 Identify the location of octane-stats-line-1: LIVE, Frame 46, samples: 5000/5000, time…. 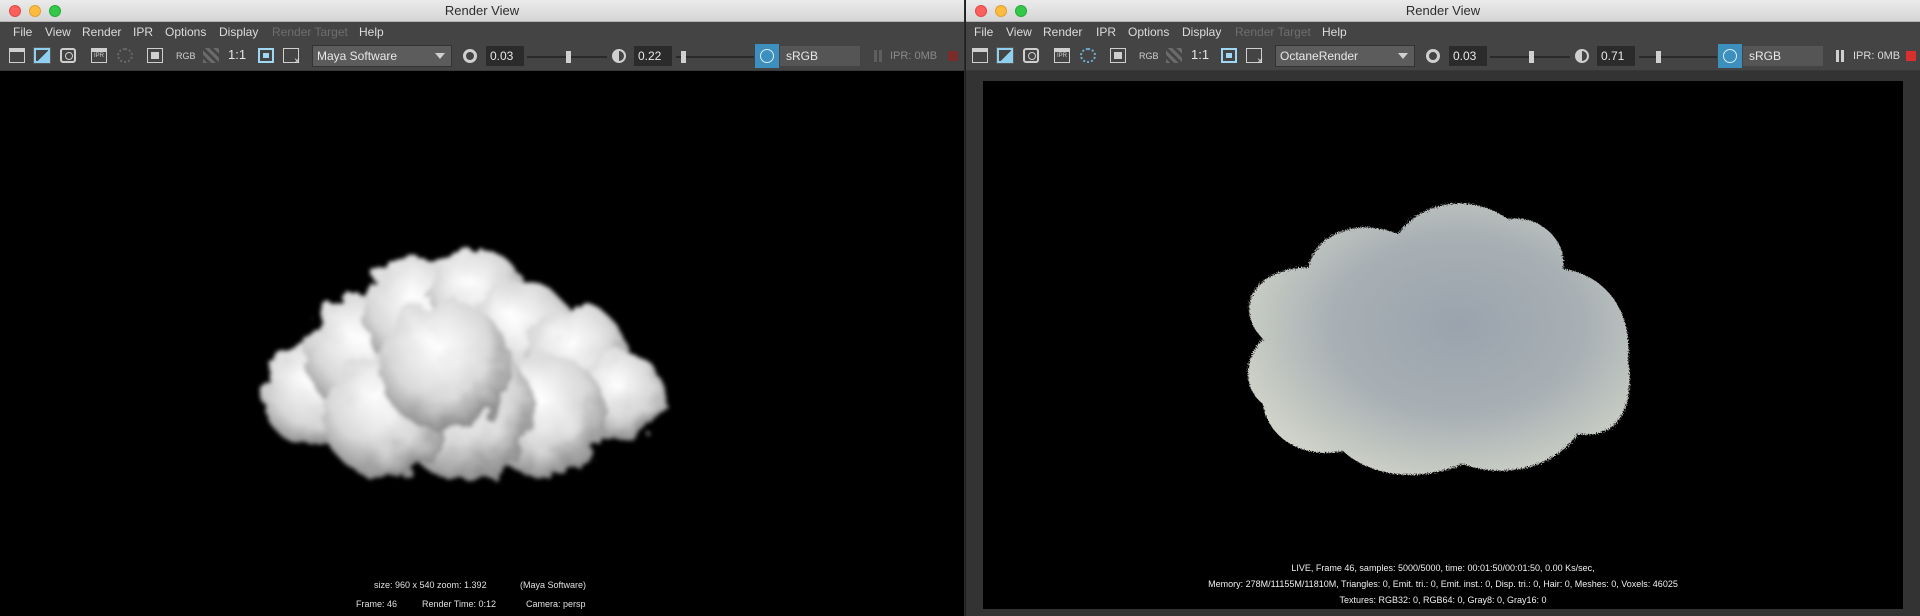
(1443, 568).